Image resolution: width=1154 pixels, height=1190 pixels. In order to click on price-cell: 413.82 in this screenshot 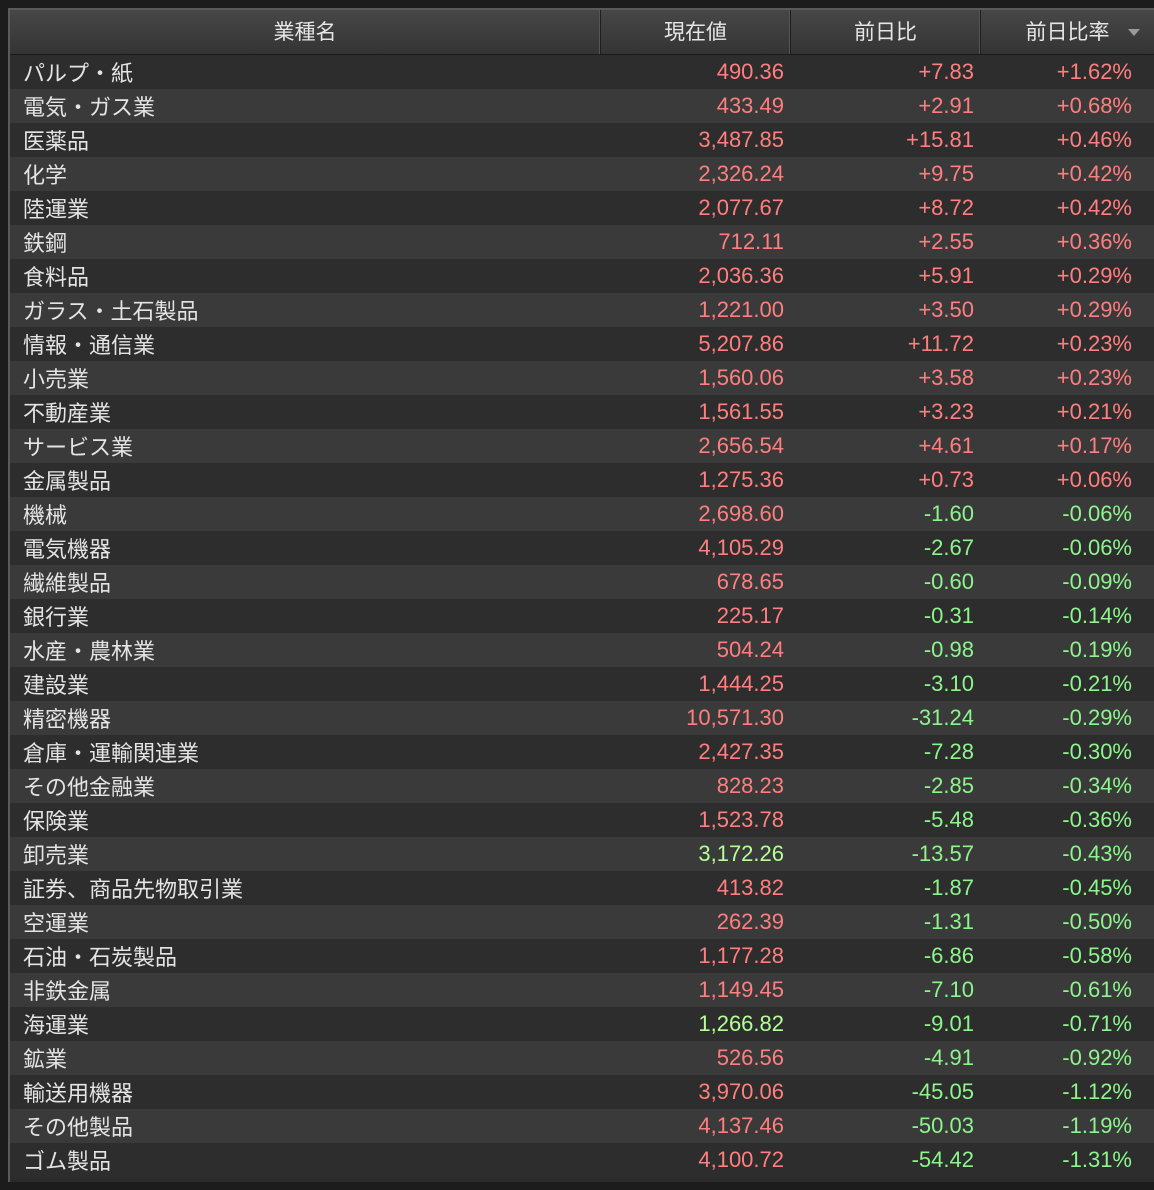, I will do `click(750, 887)`.